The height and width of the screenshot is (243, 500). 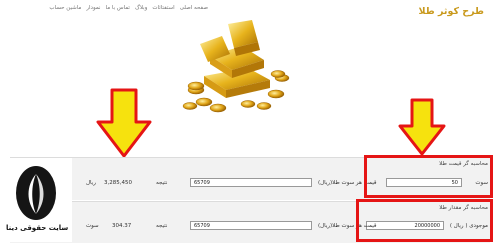 What do you see at coordinates (141, 8) in the screenshot?
I see `nav-item-blog: وبلاگ` at bounding box center [141, 8].